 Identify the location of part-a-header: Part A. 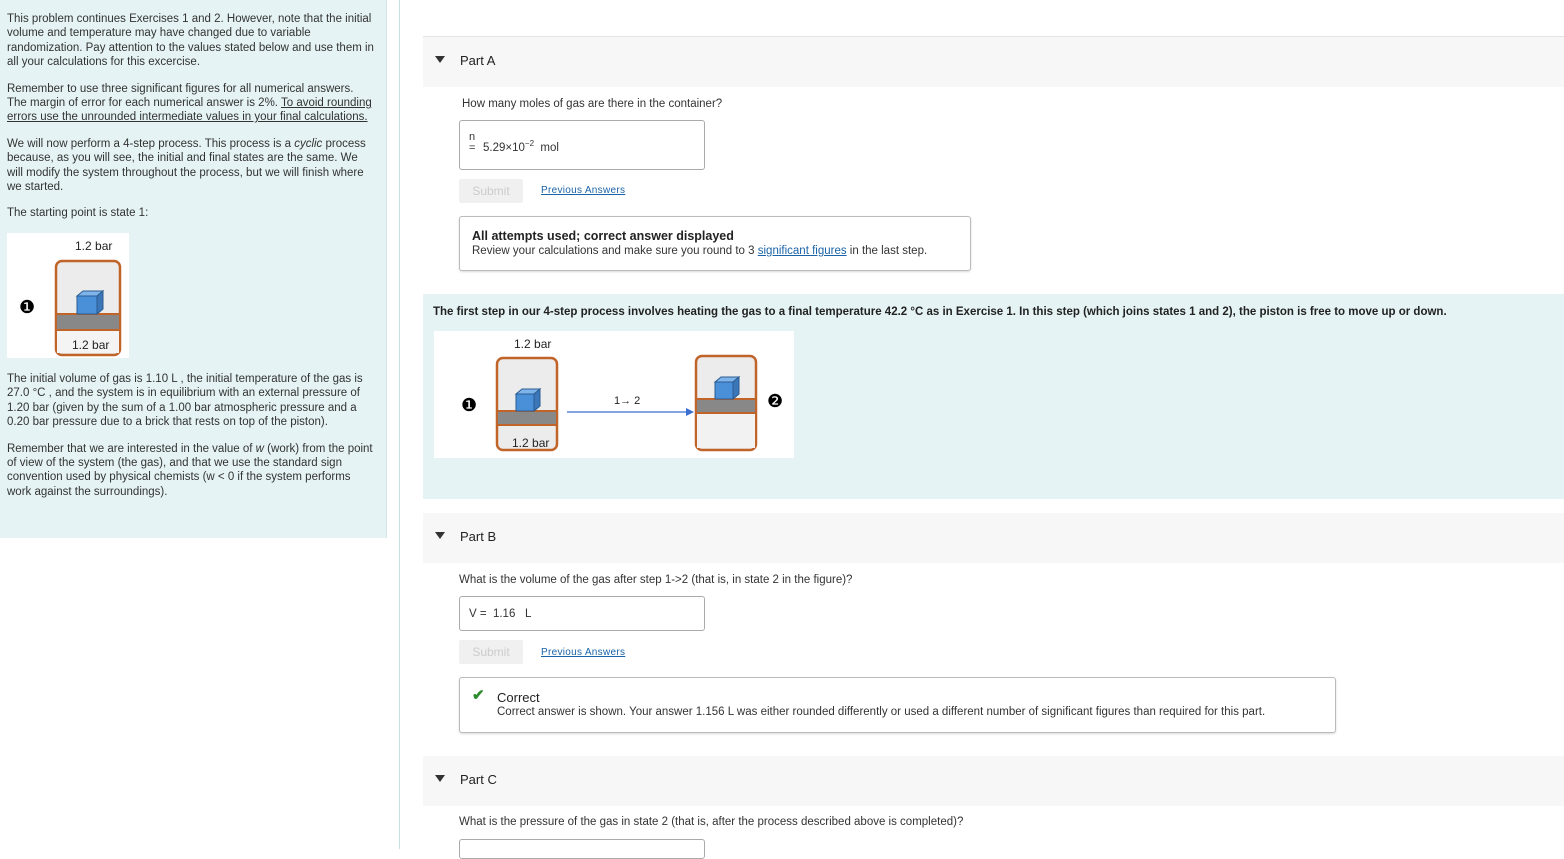
(993, 62).